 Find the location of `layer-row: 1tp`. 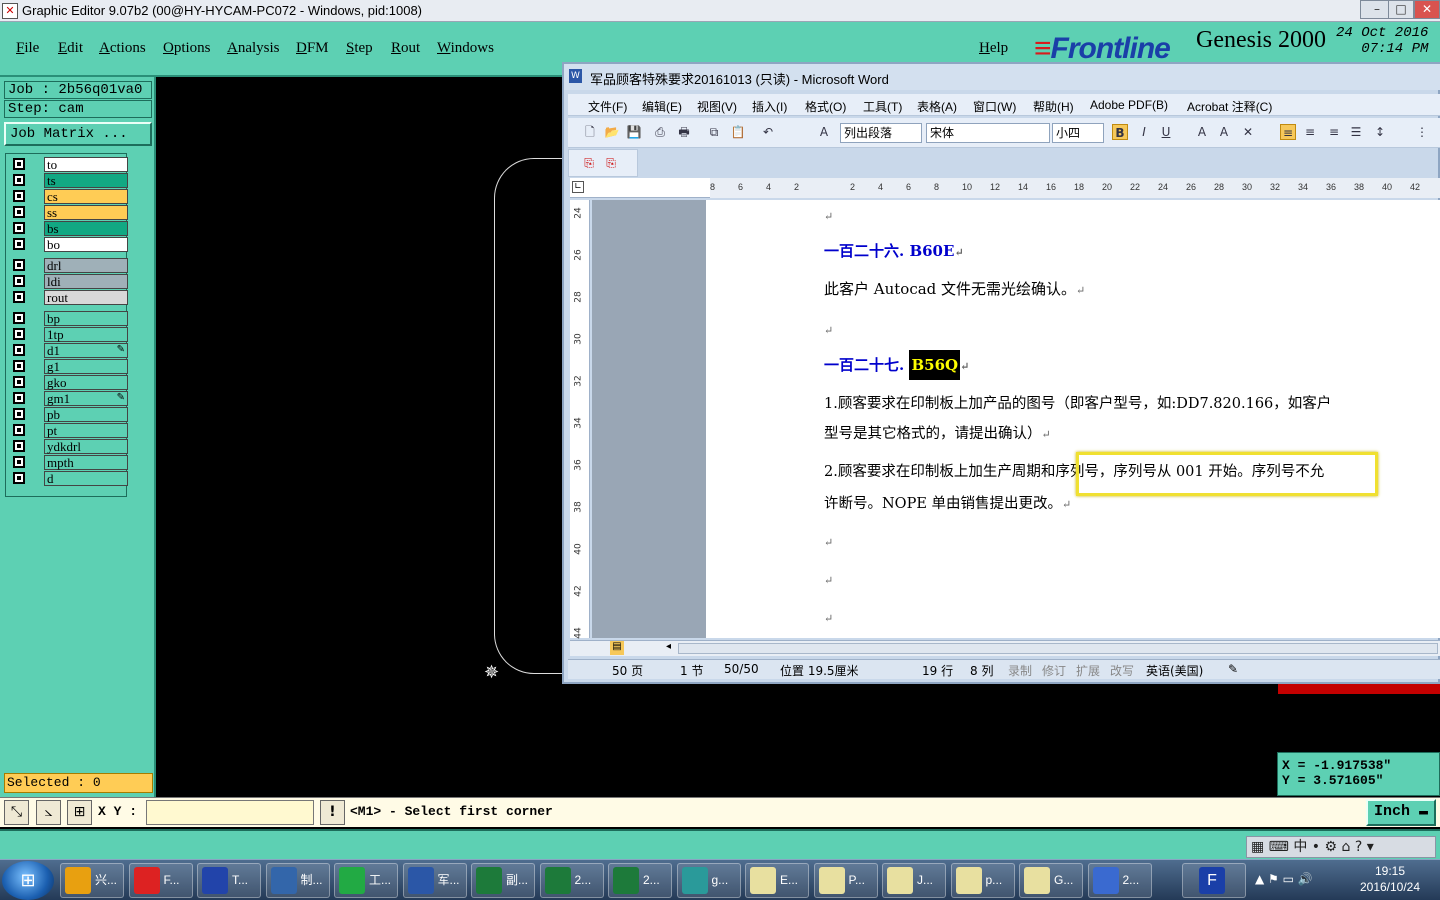

layer-row: 1tp is located at coordinates (69, 334).